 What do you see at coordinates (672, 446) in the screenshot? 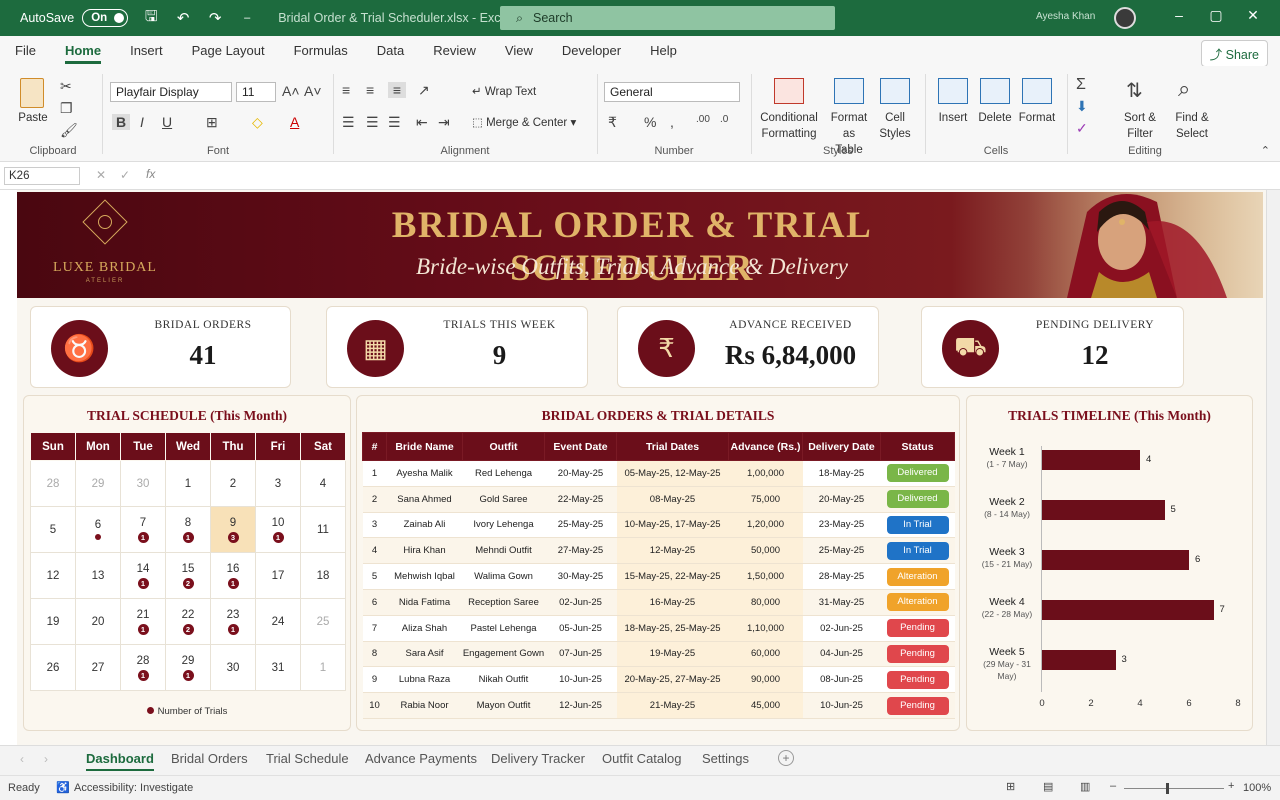
I see `column-header: Trial Dates` at bounding box center [672, 446].